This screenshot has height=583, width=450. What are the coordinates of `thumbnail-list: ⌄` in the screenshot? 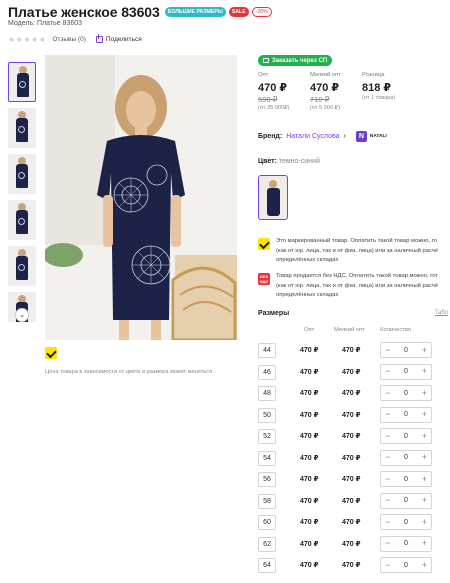 It's located at (23, 192).